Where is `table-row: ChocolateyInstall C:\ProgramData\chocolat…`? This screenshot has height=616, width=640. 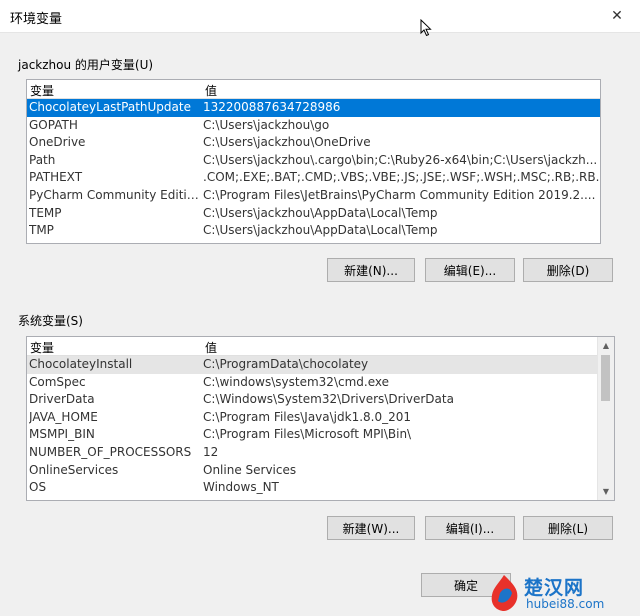
table-row: ChocolateyInstall C:\ProgramData\chocolat… is located at coordinates (312, 365).